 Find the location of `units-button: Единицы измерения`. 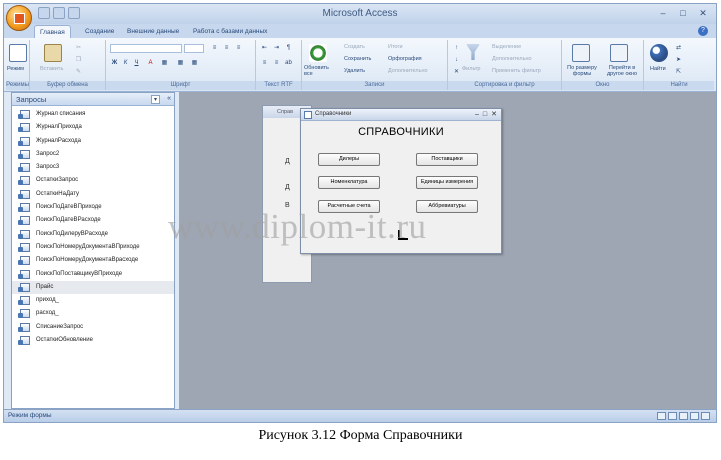

units-button: Единицы измерения is located at coordinates (447, 182).